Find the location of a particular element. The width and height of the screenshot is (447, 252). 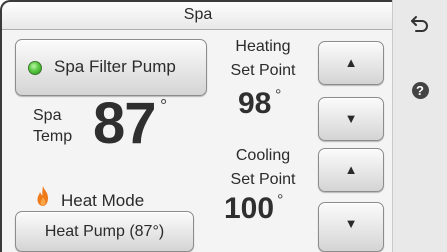

cooling-label-line1: Cooling is located at coordinates (263, 155).